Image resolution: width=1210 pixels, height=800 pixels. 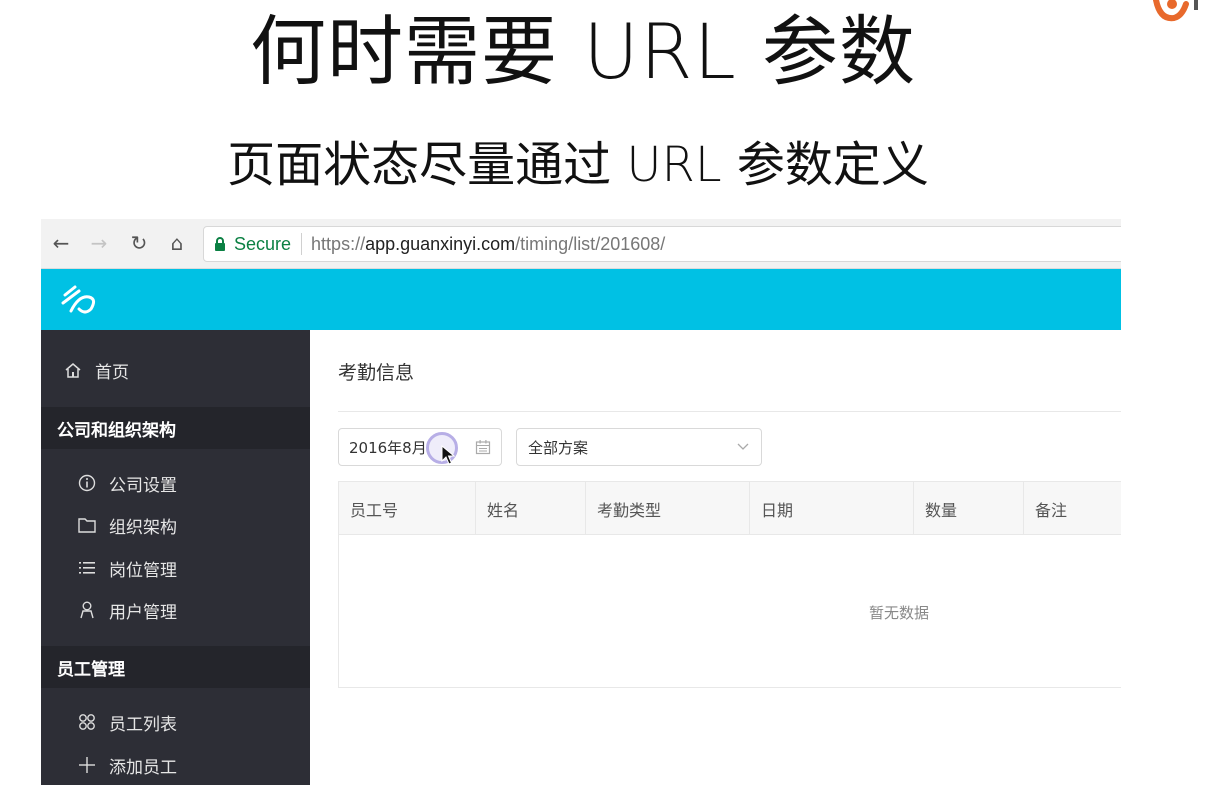 I want to click on sidebar-item-label: 用户管理, so click(x=143, y=612).